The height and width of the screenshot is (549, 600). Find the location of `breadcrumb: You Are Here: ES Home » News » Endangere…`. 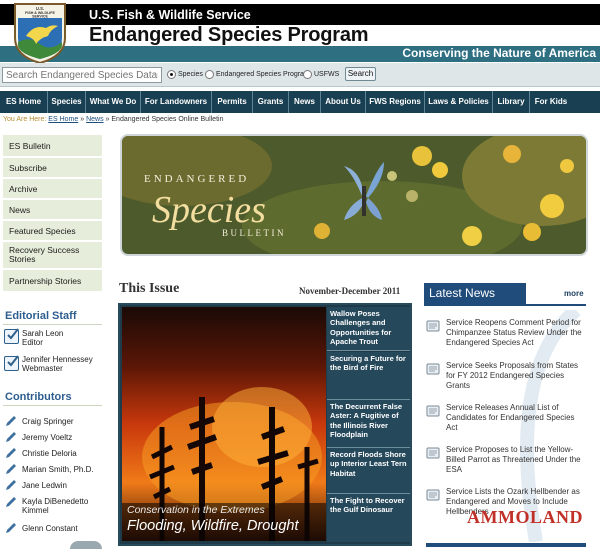

breadcrumb: You Are Here: ES Home » News » Endangere… is located at coordinates (113, 119).